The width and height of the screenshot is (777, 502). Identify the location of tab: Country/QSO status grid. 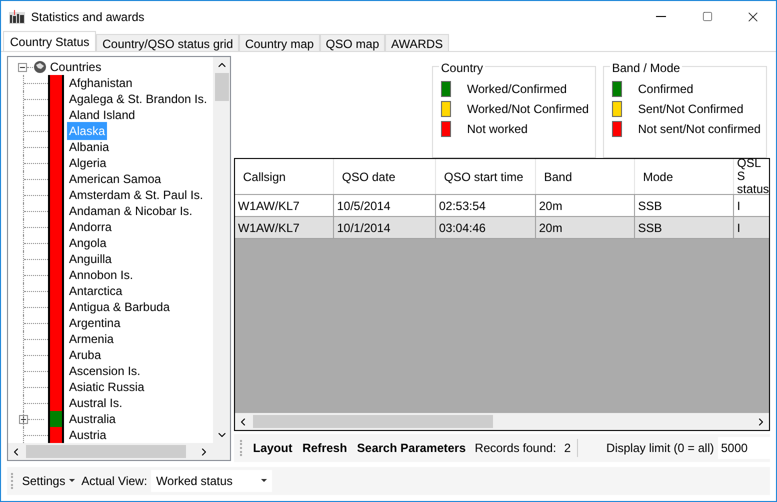
(168, 42).